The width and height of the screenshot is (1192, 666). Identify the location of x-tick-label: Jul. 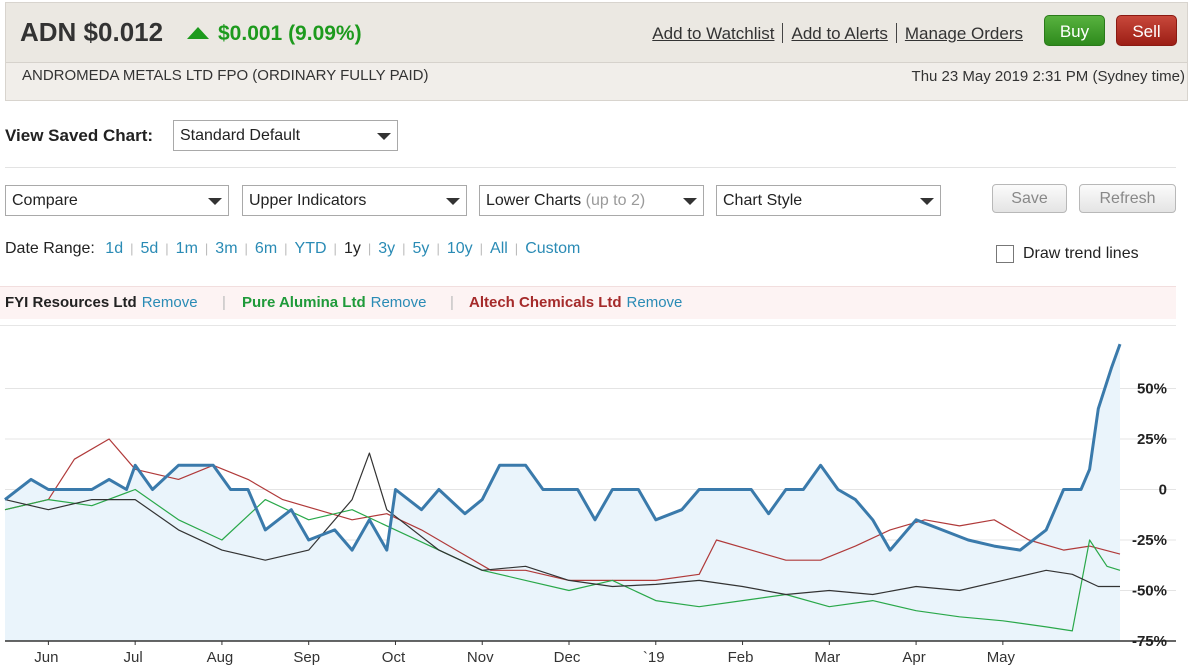
(133, 657).